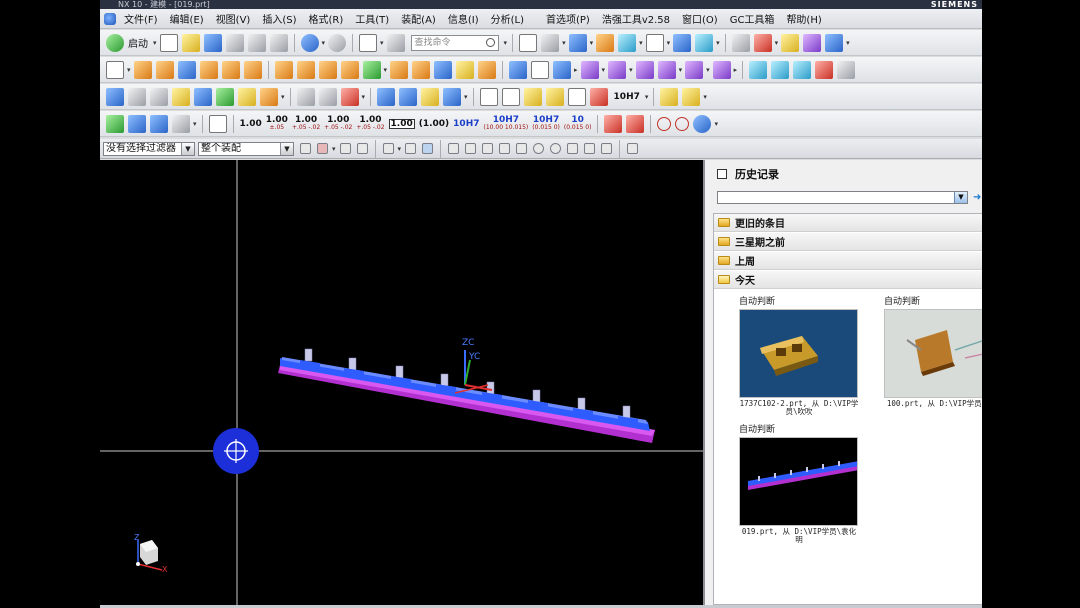  I want to click on weld-icon, so click(669, 96).